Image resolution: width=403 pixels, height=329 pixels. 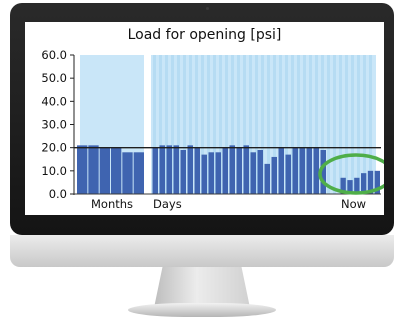 What do you see at coordinates (207, 8) in the screenshot?
I see `webcam-icon` at bounding box center [207, 8].